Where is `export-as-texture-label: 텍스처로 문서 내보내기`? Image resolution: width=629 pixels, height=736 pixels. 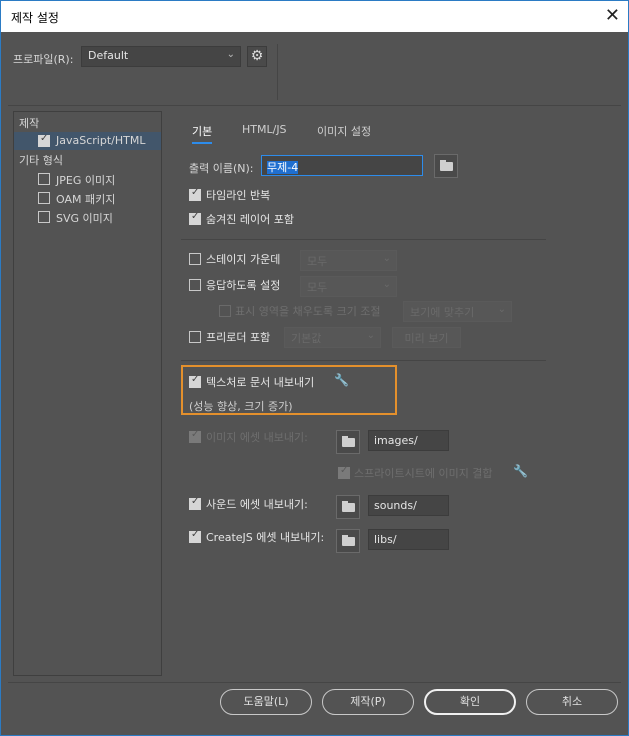 export-as-texture-label: 텍스처로 문서 내보내기 is located at coordinates (260, 382).